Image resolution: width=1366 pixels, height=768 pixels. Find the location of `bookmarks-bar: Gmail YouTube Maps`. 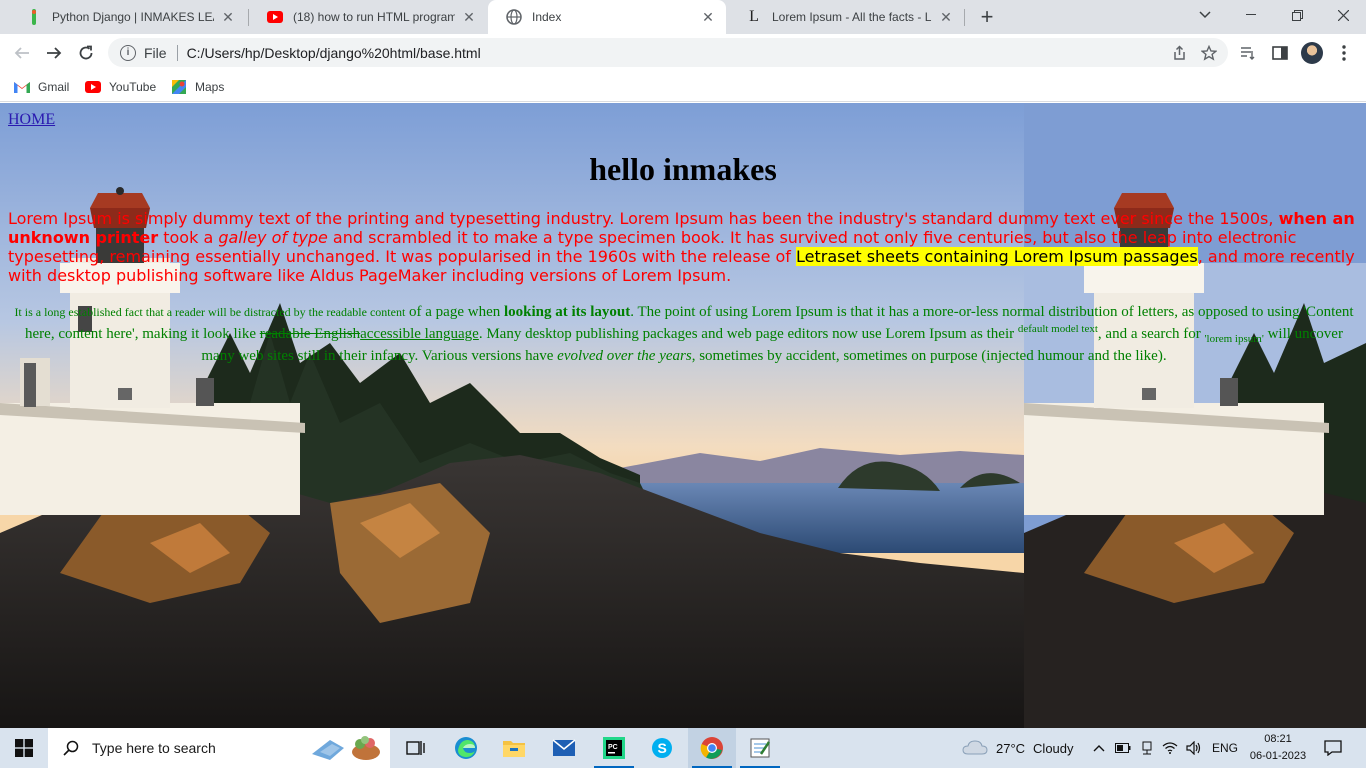

bookmarks-bar: Gmail YouTube Maps is located at coordinates (683, 87).